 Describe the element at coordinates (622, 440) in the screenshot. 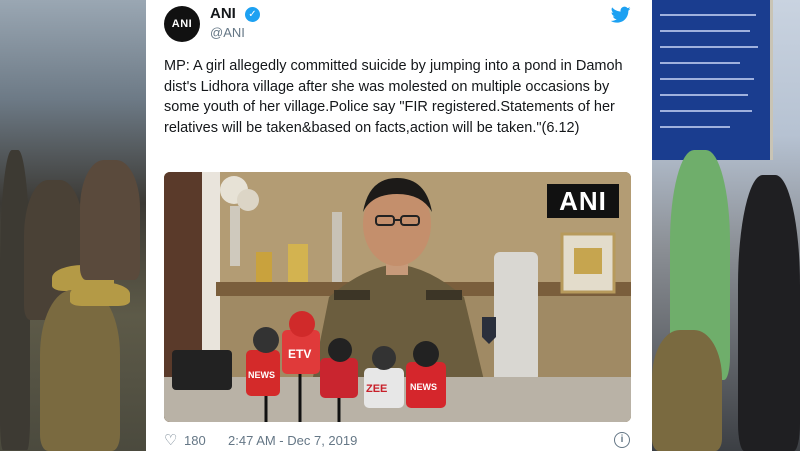

I see `info-icon: i` at that location.